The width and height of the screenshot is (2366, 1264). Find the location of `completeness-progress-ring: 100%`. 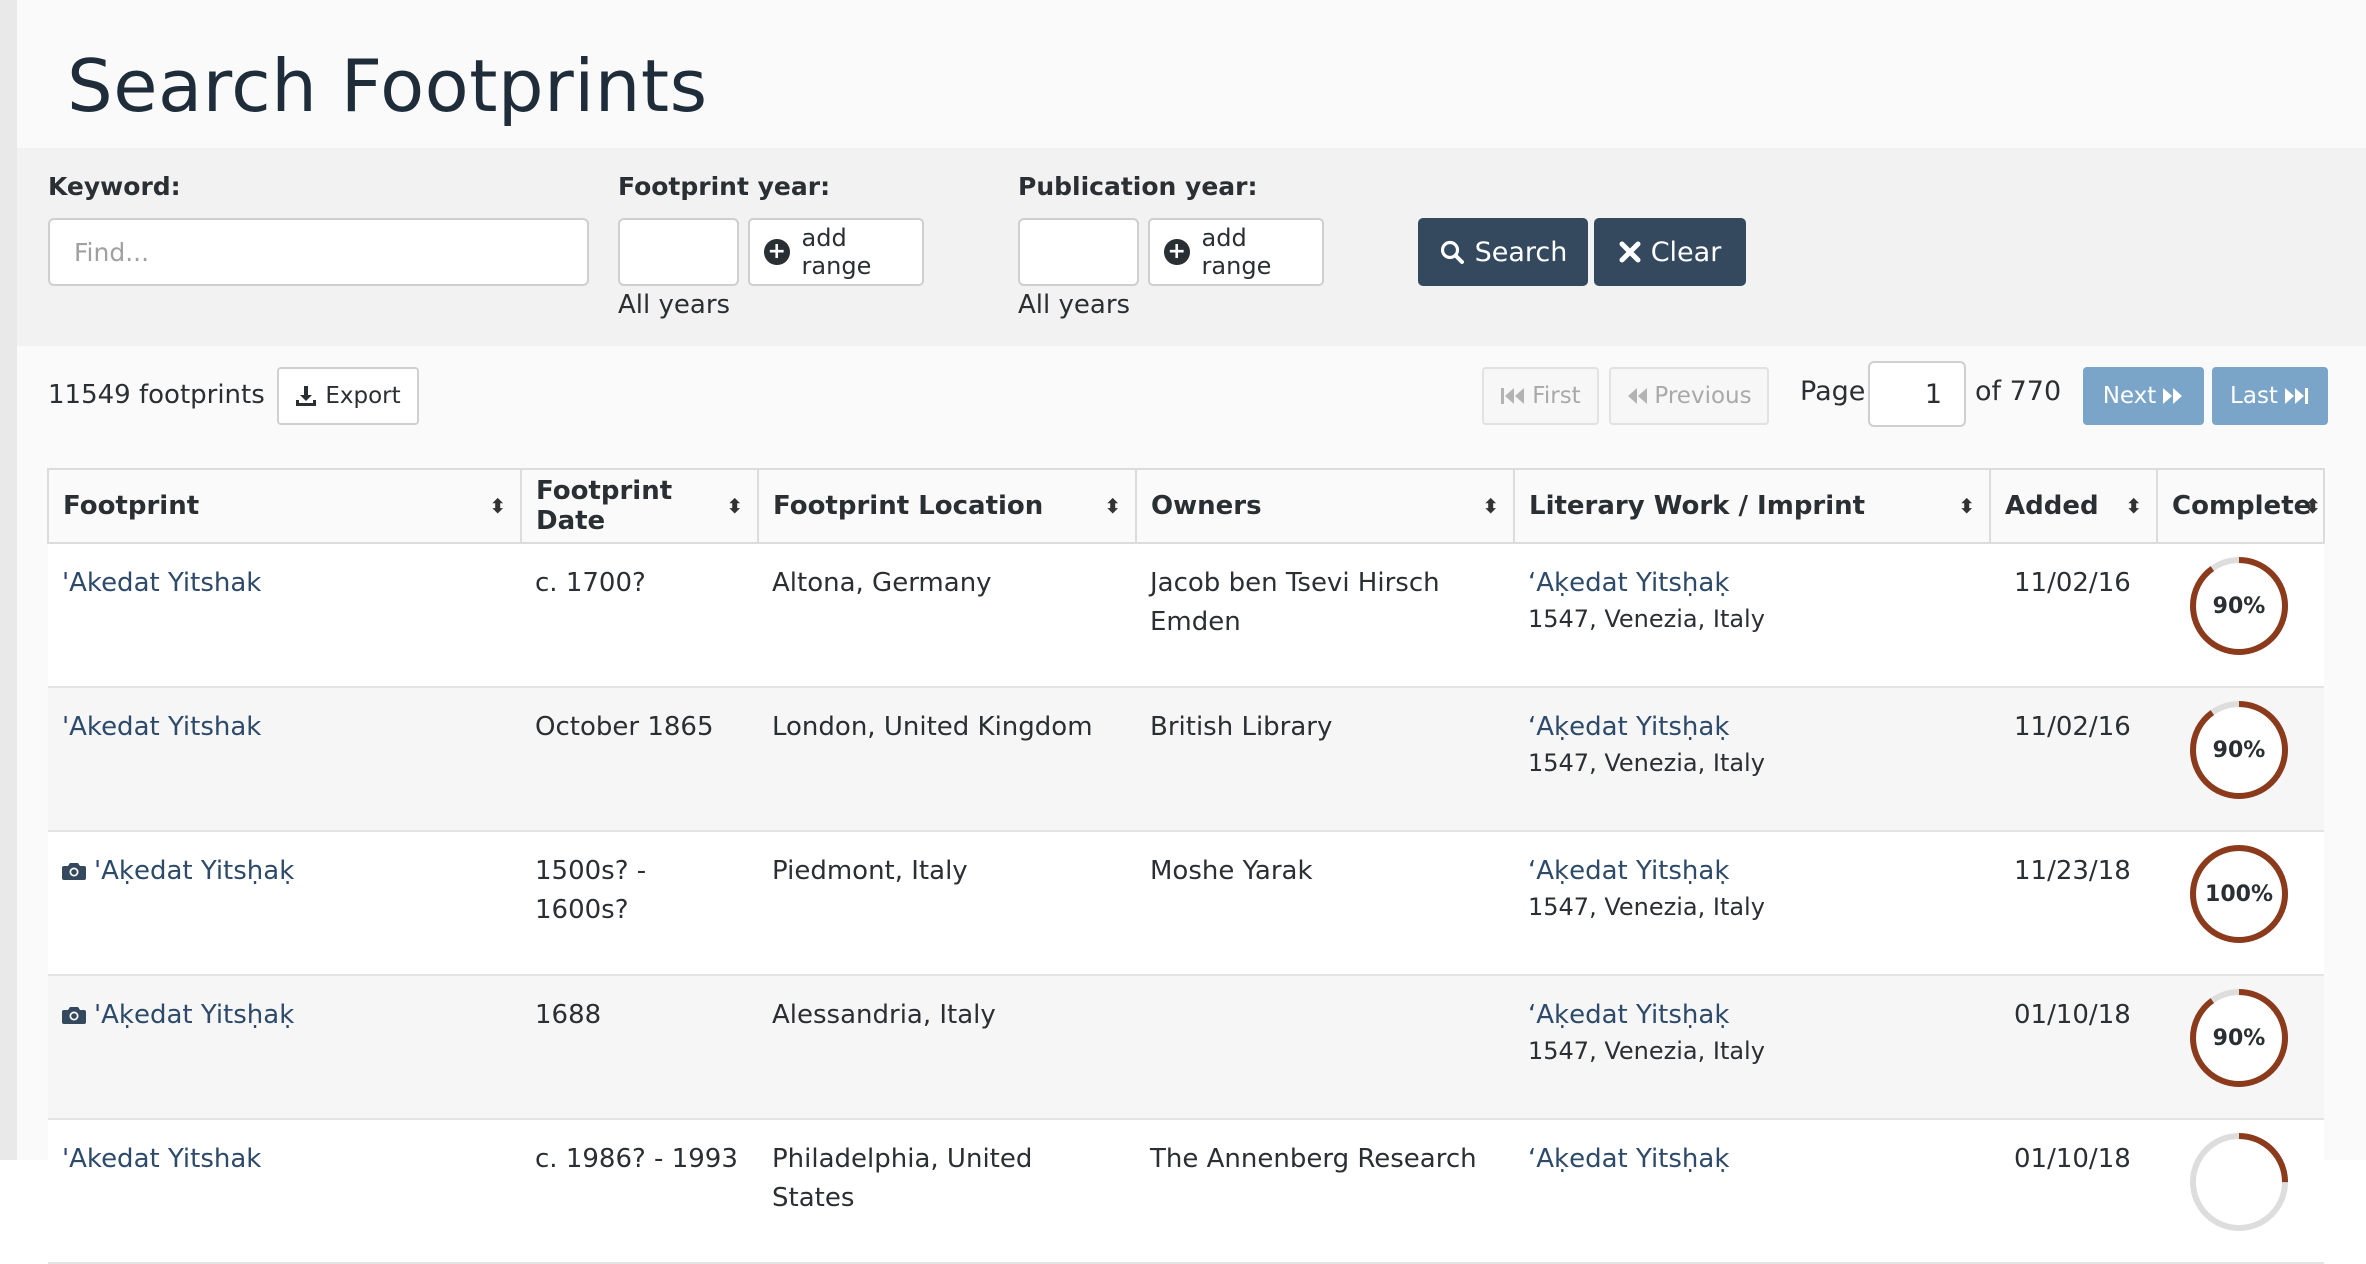

completeness-progress-ring: 100% is located at coordinates (2239, 894).